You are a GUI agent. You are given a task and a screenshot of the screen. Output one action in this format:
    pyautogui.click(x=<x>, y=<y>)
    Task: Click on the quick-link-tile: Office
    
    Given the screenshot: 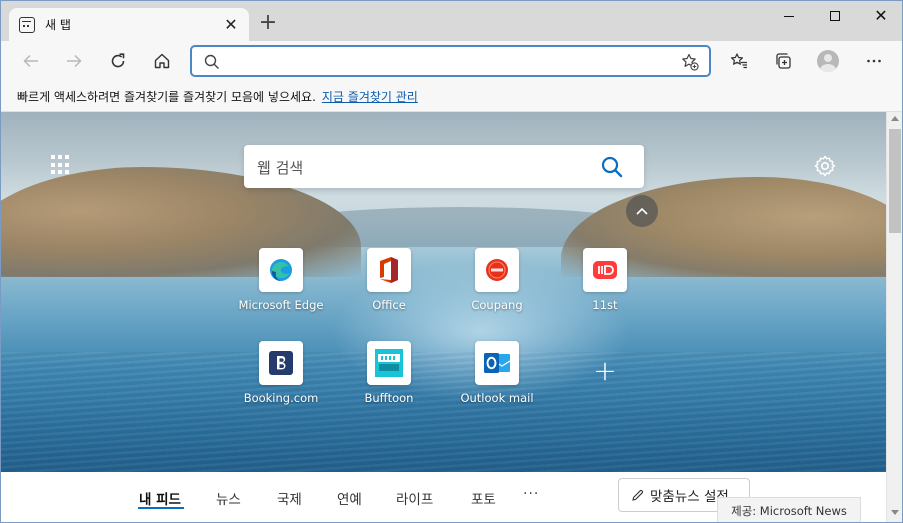 What is the action you would take?
    pyautogui.click(x=389, y=288)
    